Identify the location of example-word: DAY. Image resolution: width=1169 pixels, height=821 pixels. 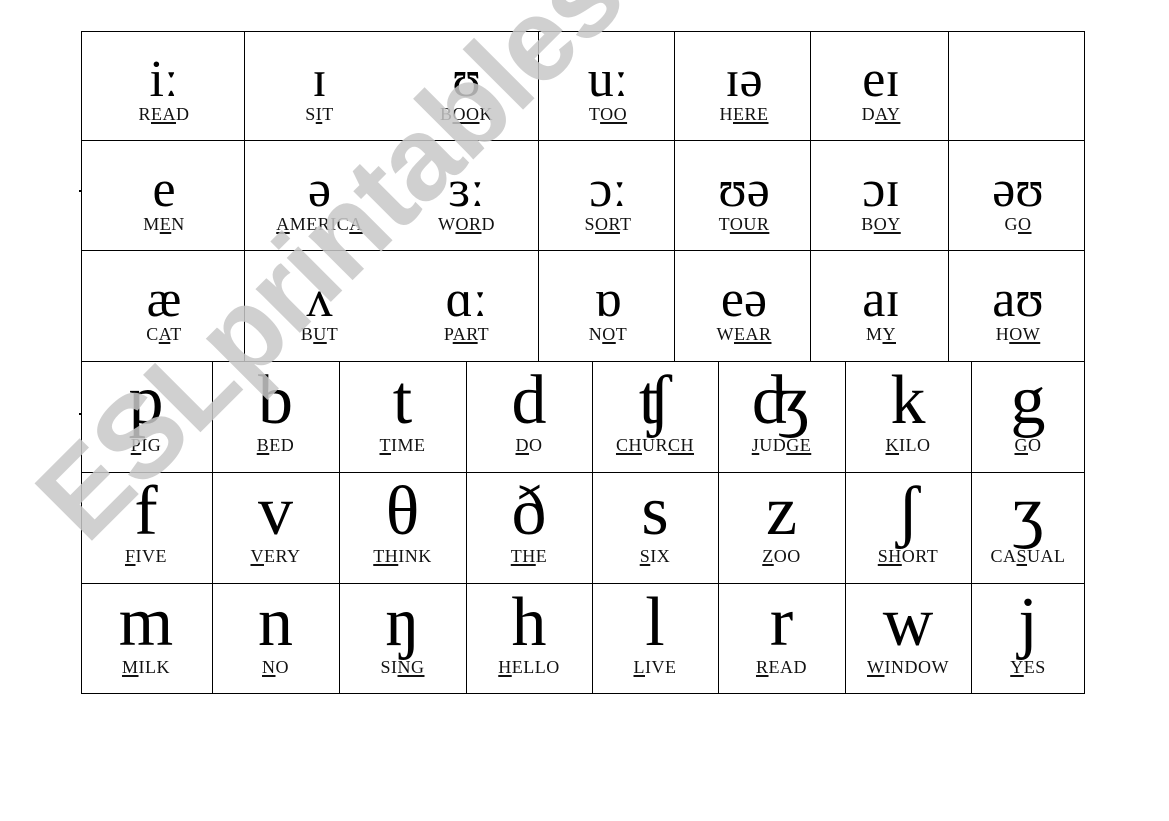
(881, 114).